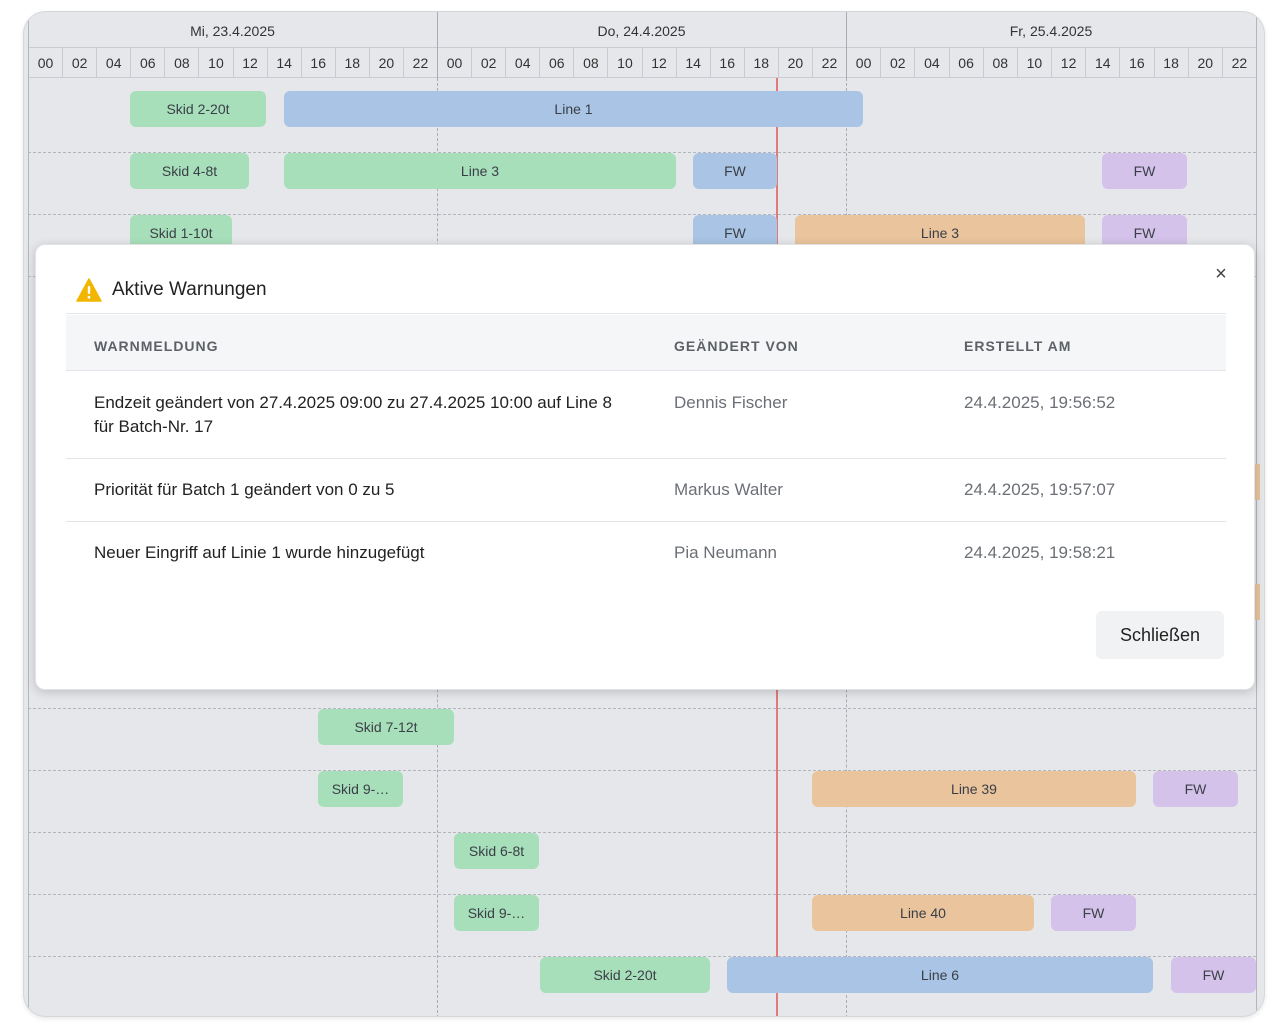 This screenshot has height=1030, width=1283. Describe the element at coordinates (1051, 31) in the screenshot. I see `day-label-3: Fr, 25.4.2025` at that location.